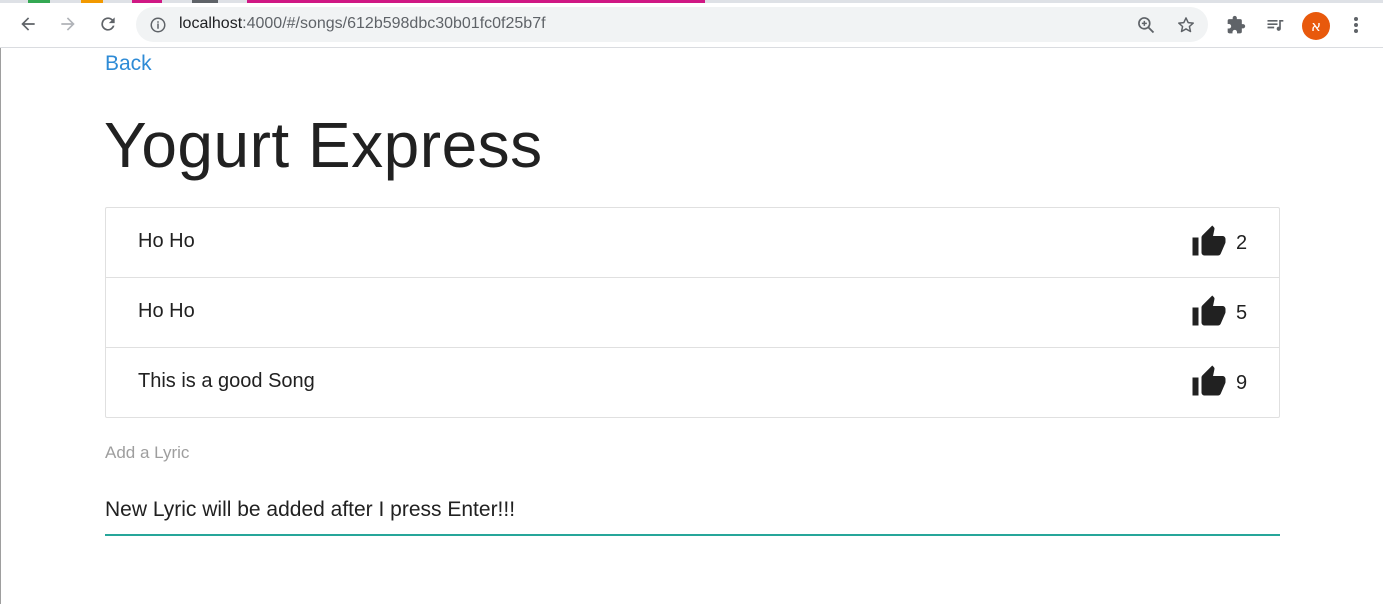  I want to click on lyric-item: Ho Ho 2, so click(692, 243).